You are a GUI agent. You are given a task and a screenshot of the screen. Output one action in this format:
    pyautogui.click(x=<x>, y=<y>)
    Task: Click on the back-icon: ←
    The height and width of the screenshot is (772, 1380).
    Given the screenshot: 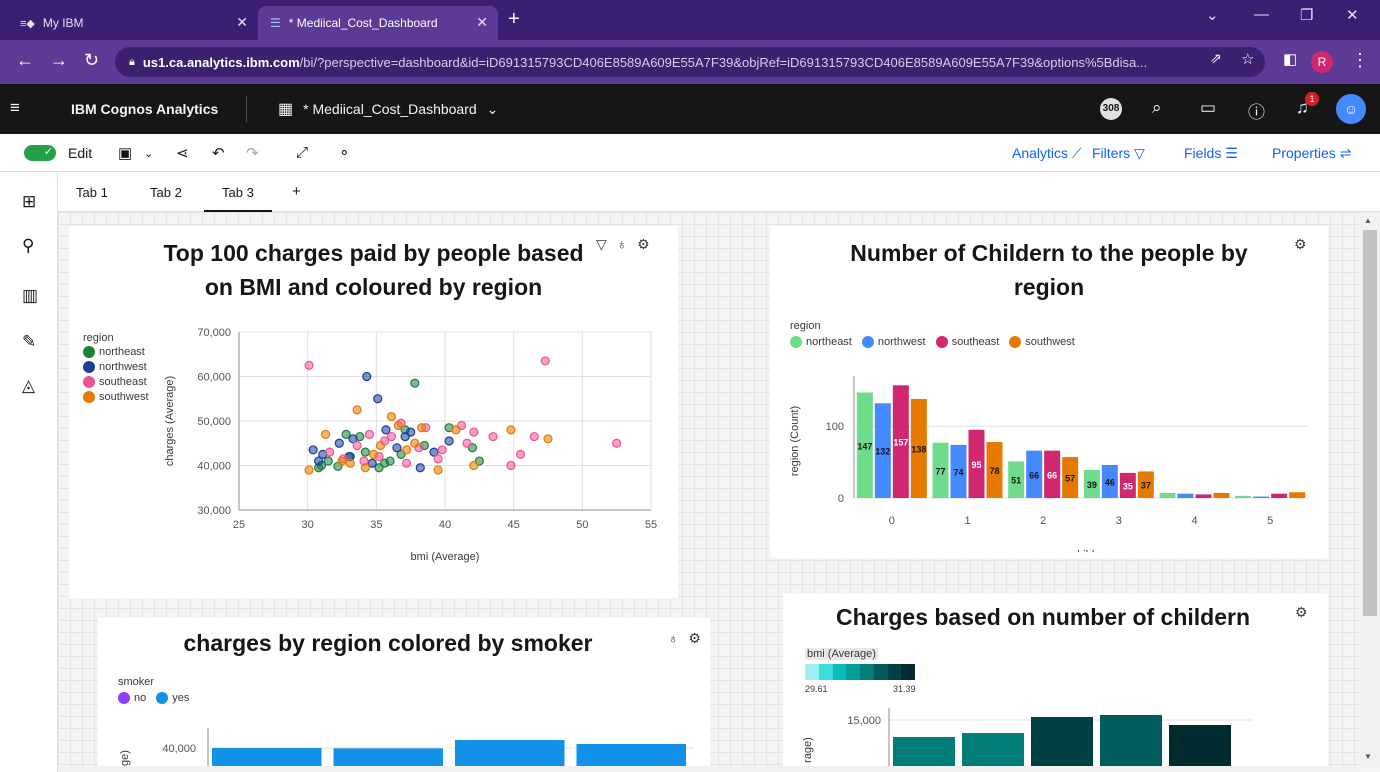 What is the action you would take?
    pyautogui.click(x=25, y=60)
    